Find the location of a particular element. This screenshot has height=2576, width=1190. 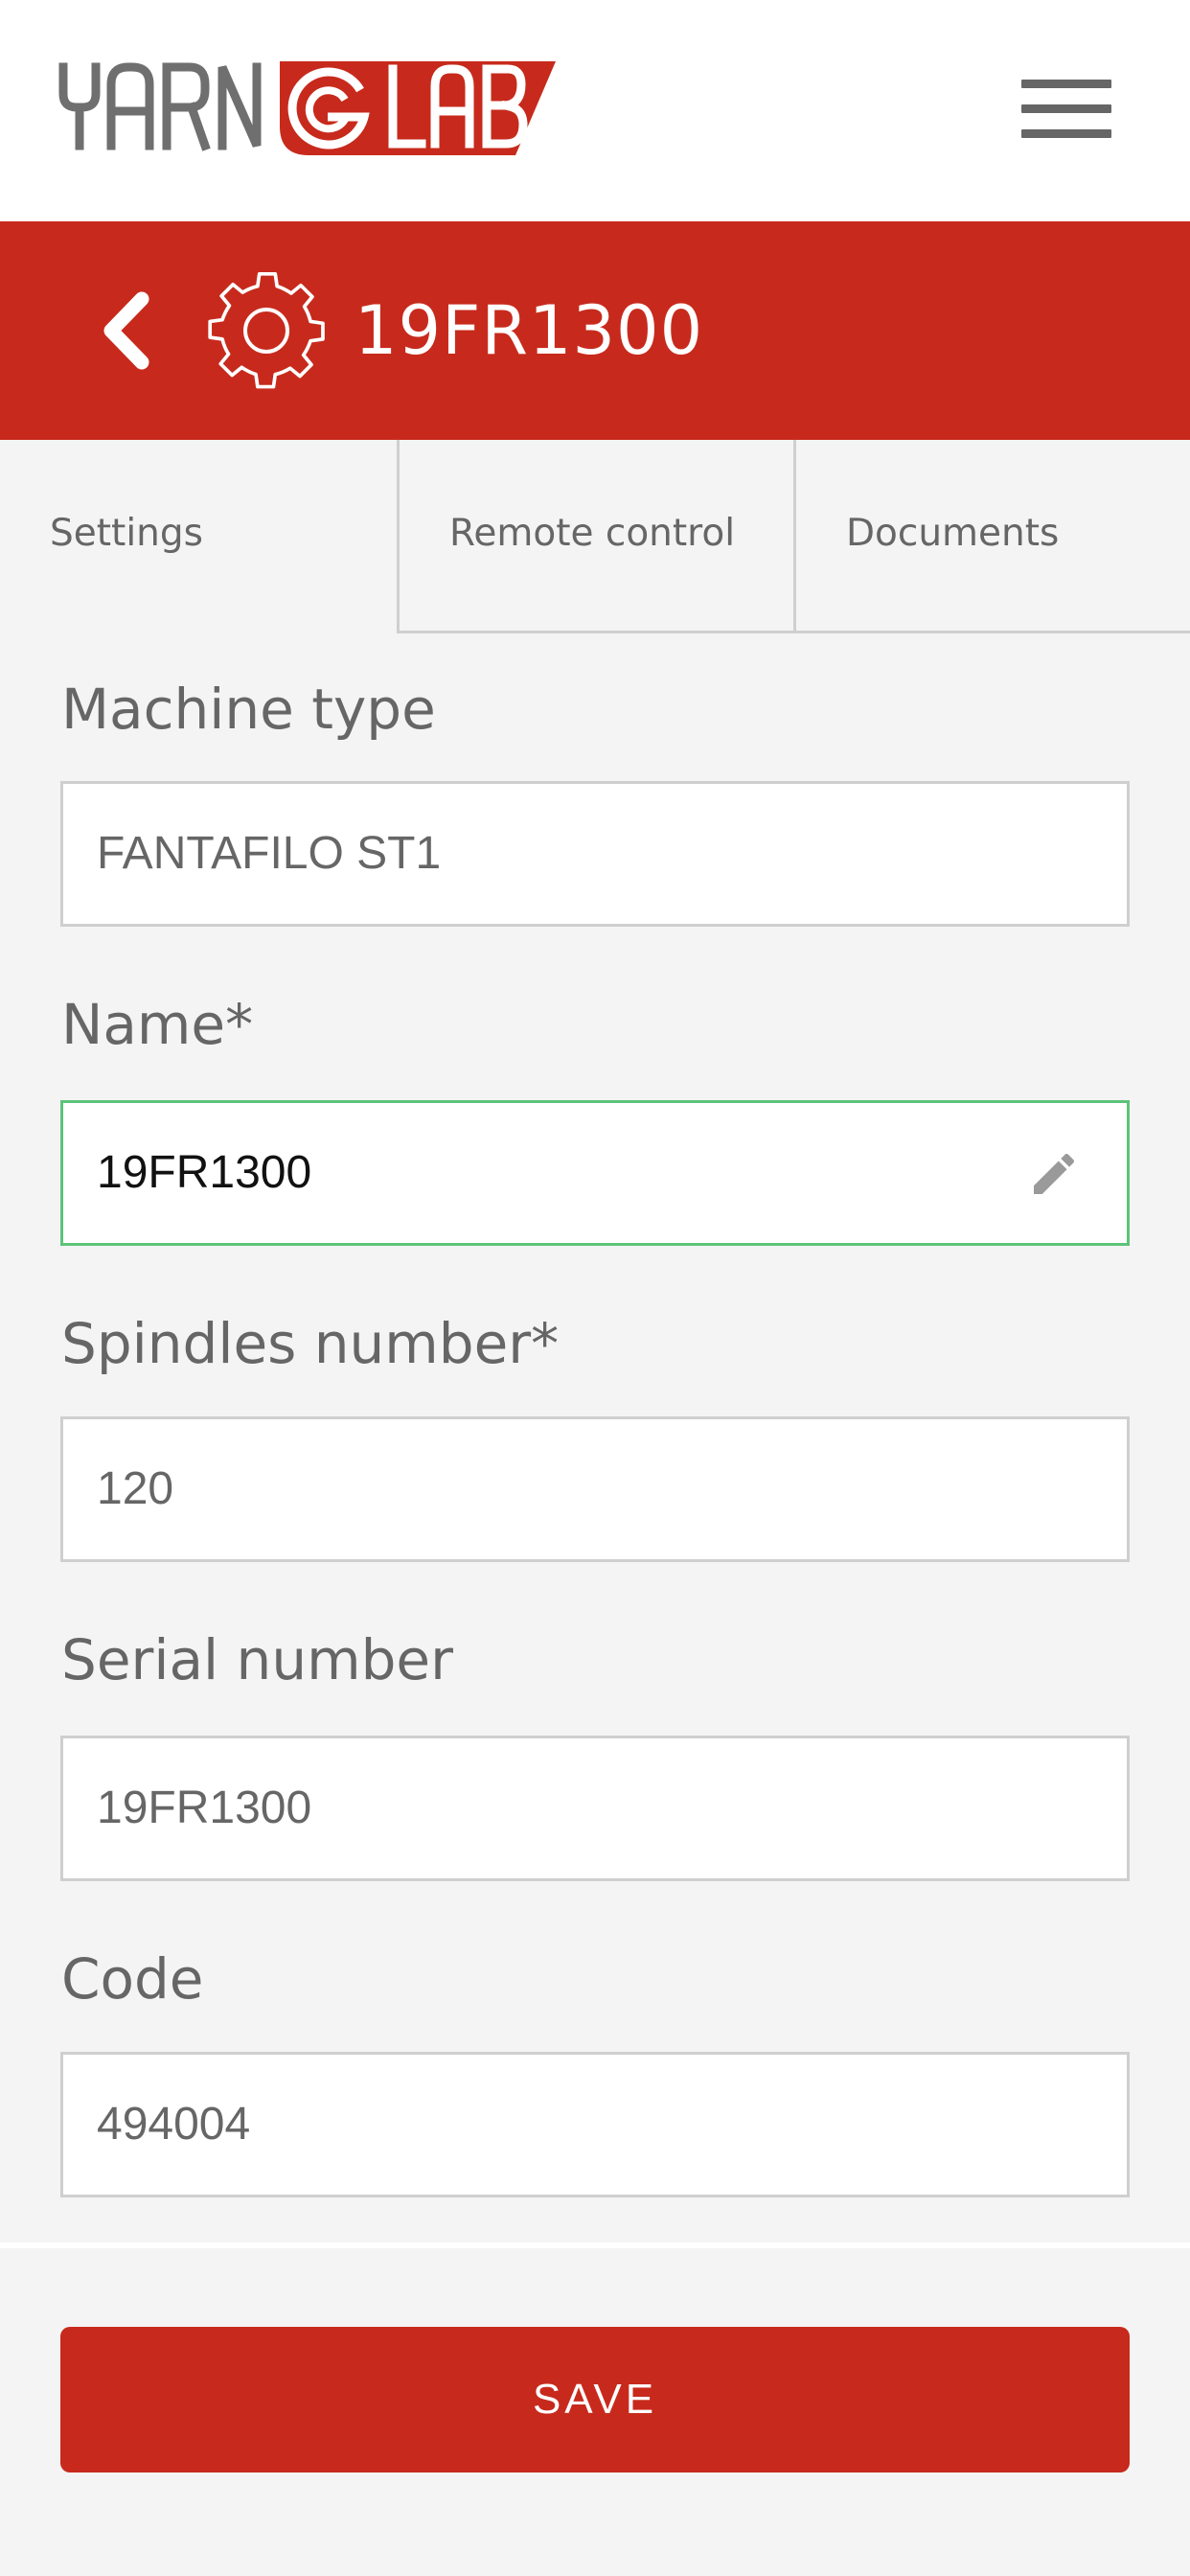

tab-bar: Settings Remote control Documents is located at coordinates (595, 536).